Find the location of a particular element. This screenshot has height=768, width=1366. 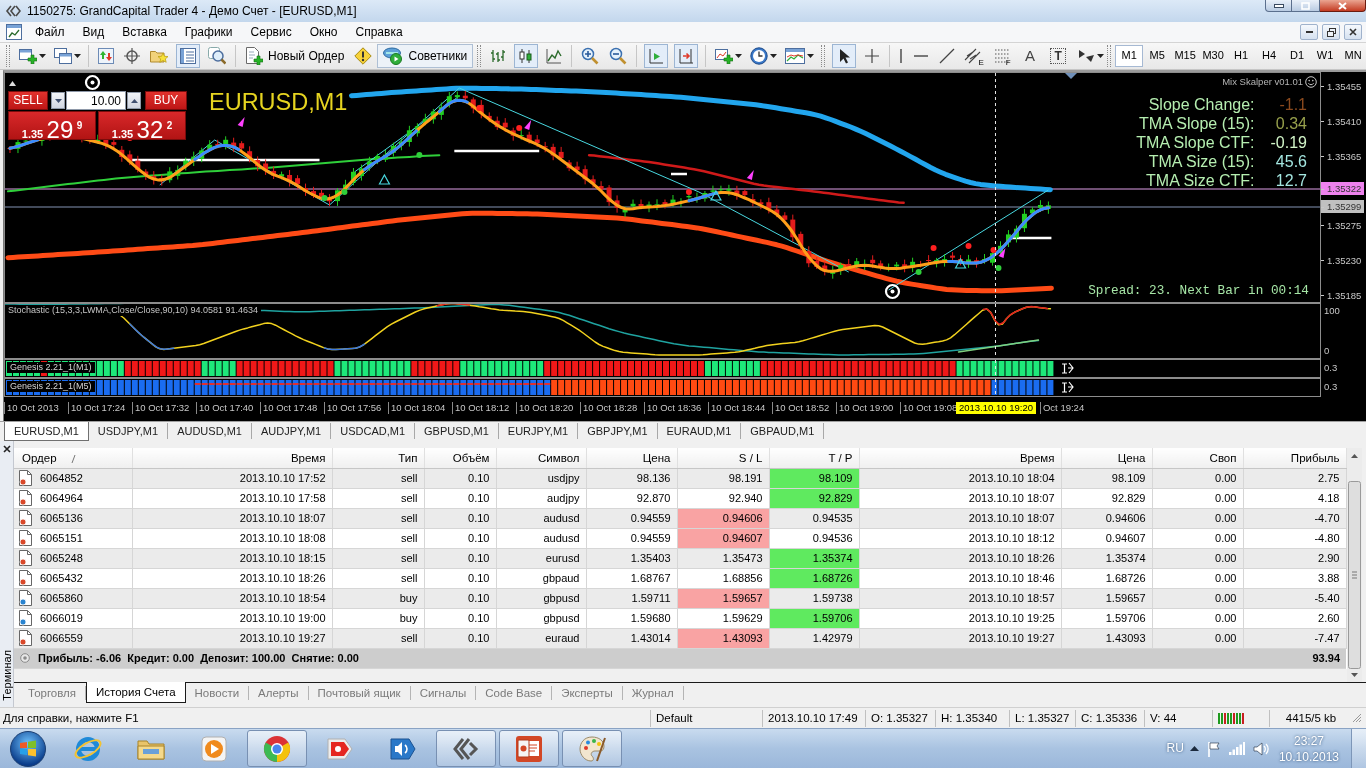

wheel-icon is located at coordinates (277, 748).